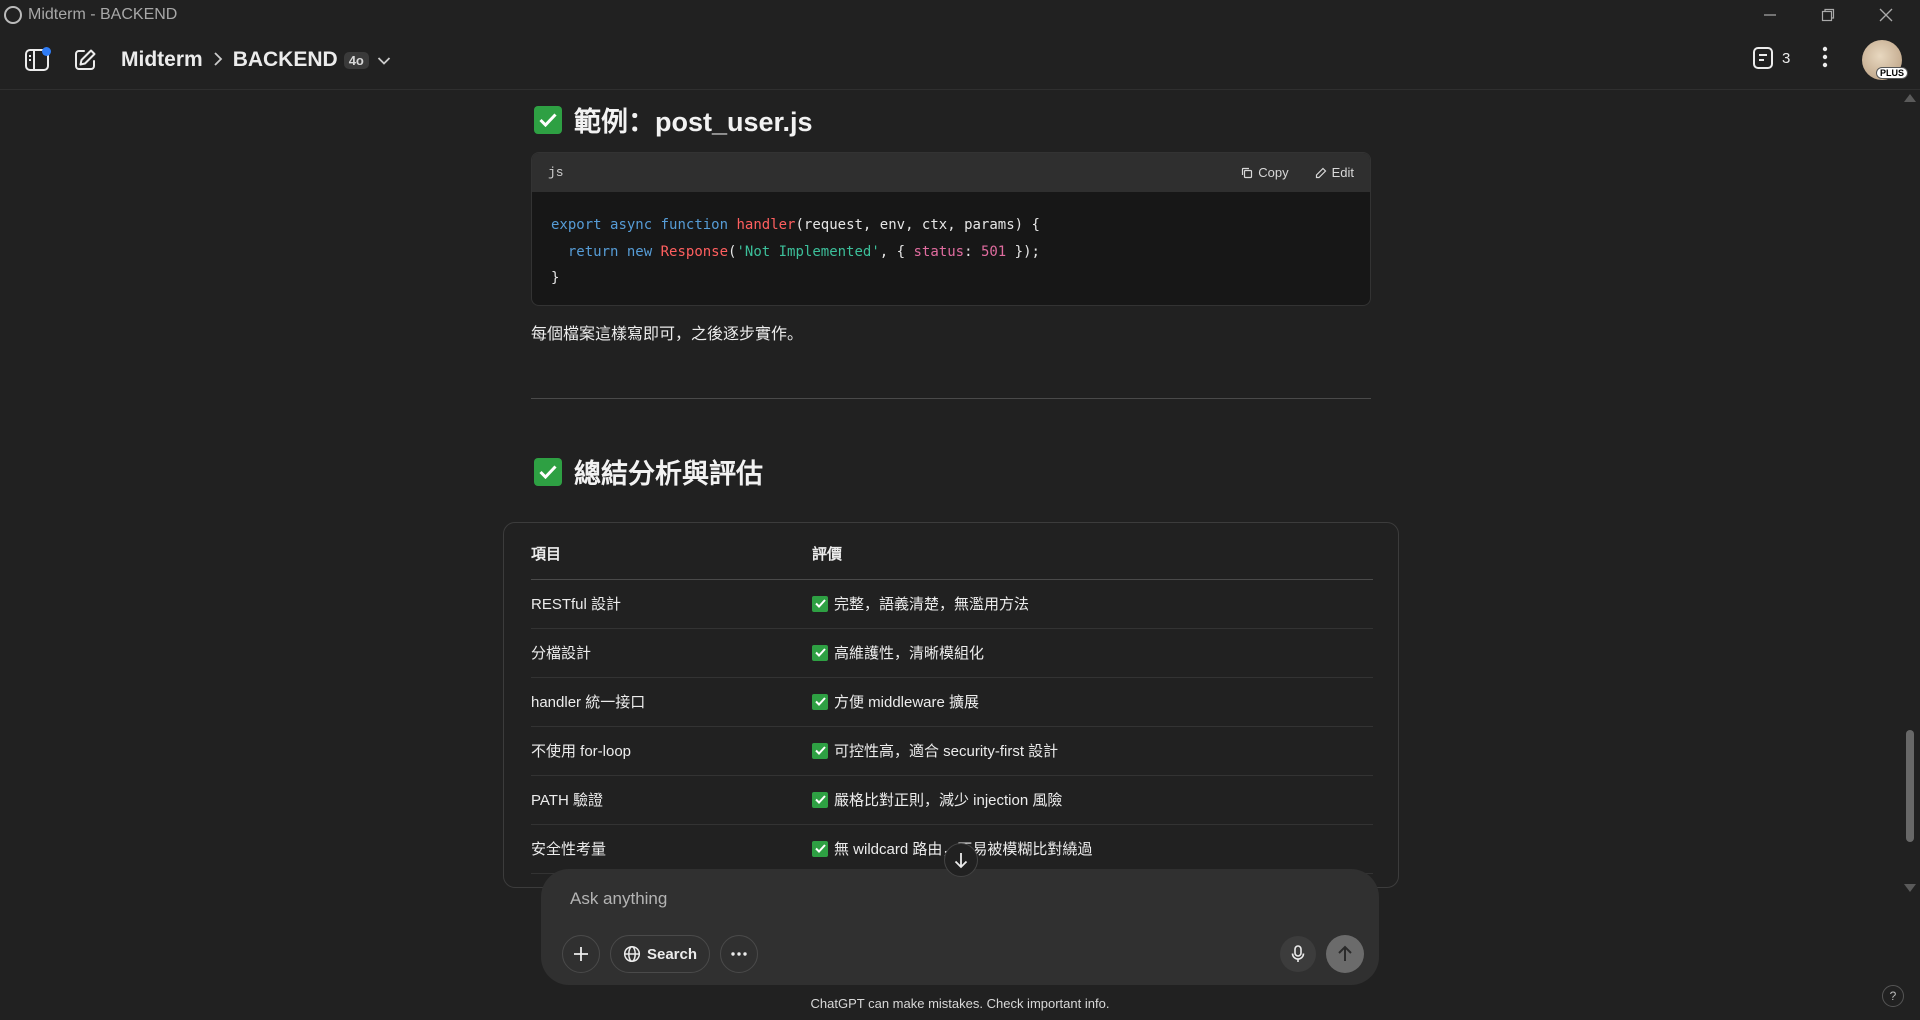 The image size is (1920, 1020). Describe the element at coordinates (1892, 73) in the screenshot. I see `plan-badge: PLUS` at that location.